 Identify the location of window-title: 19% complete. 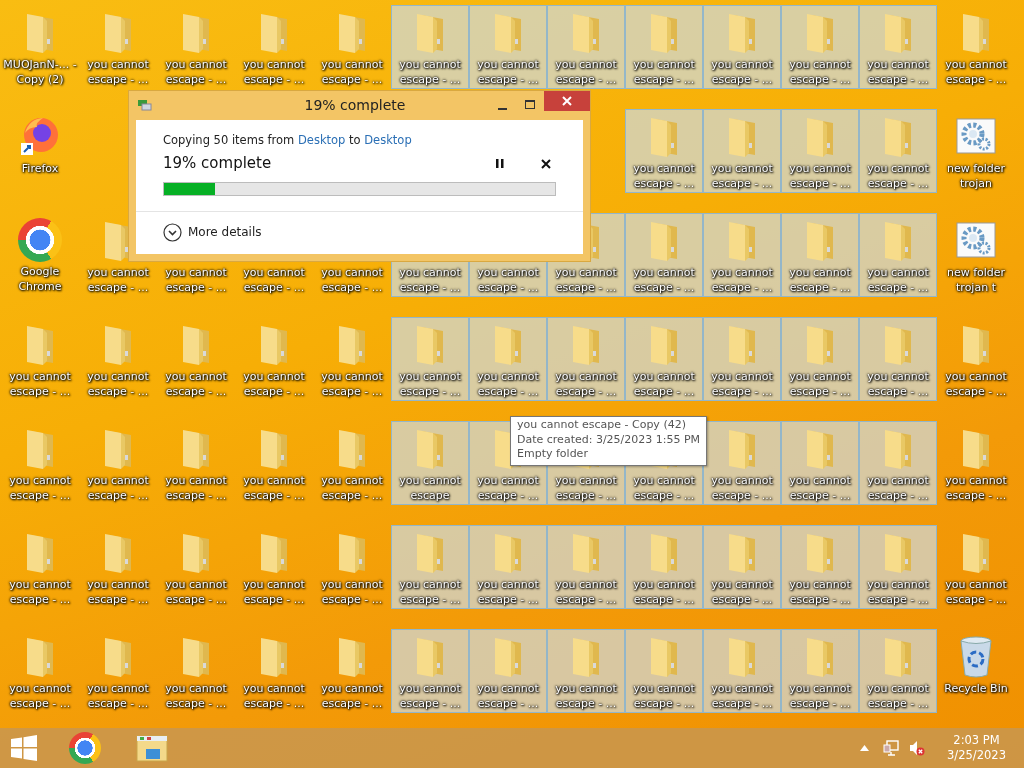
(355, 105).